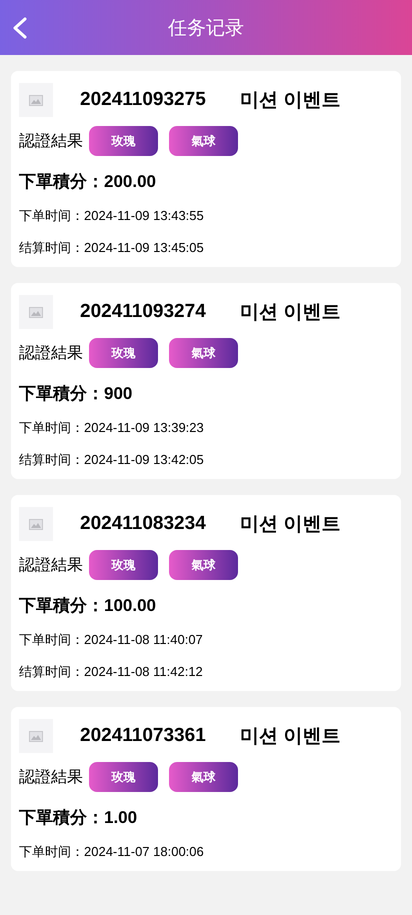 This screenshot has height=915, width=412. I want to click on order-number: 202411093275, so click(143, 100).